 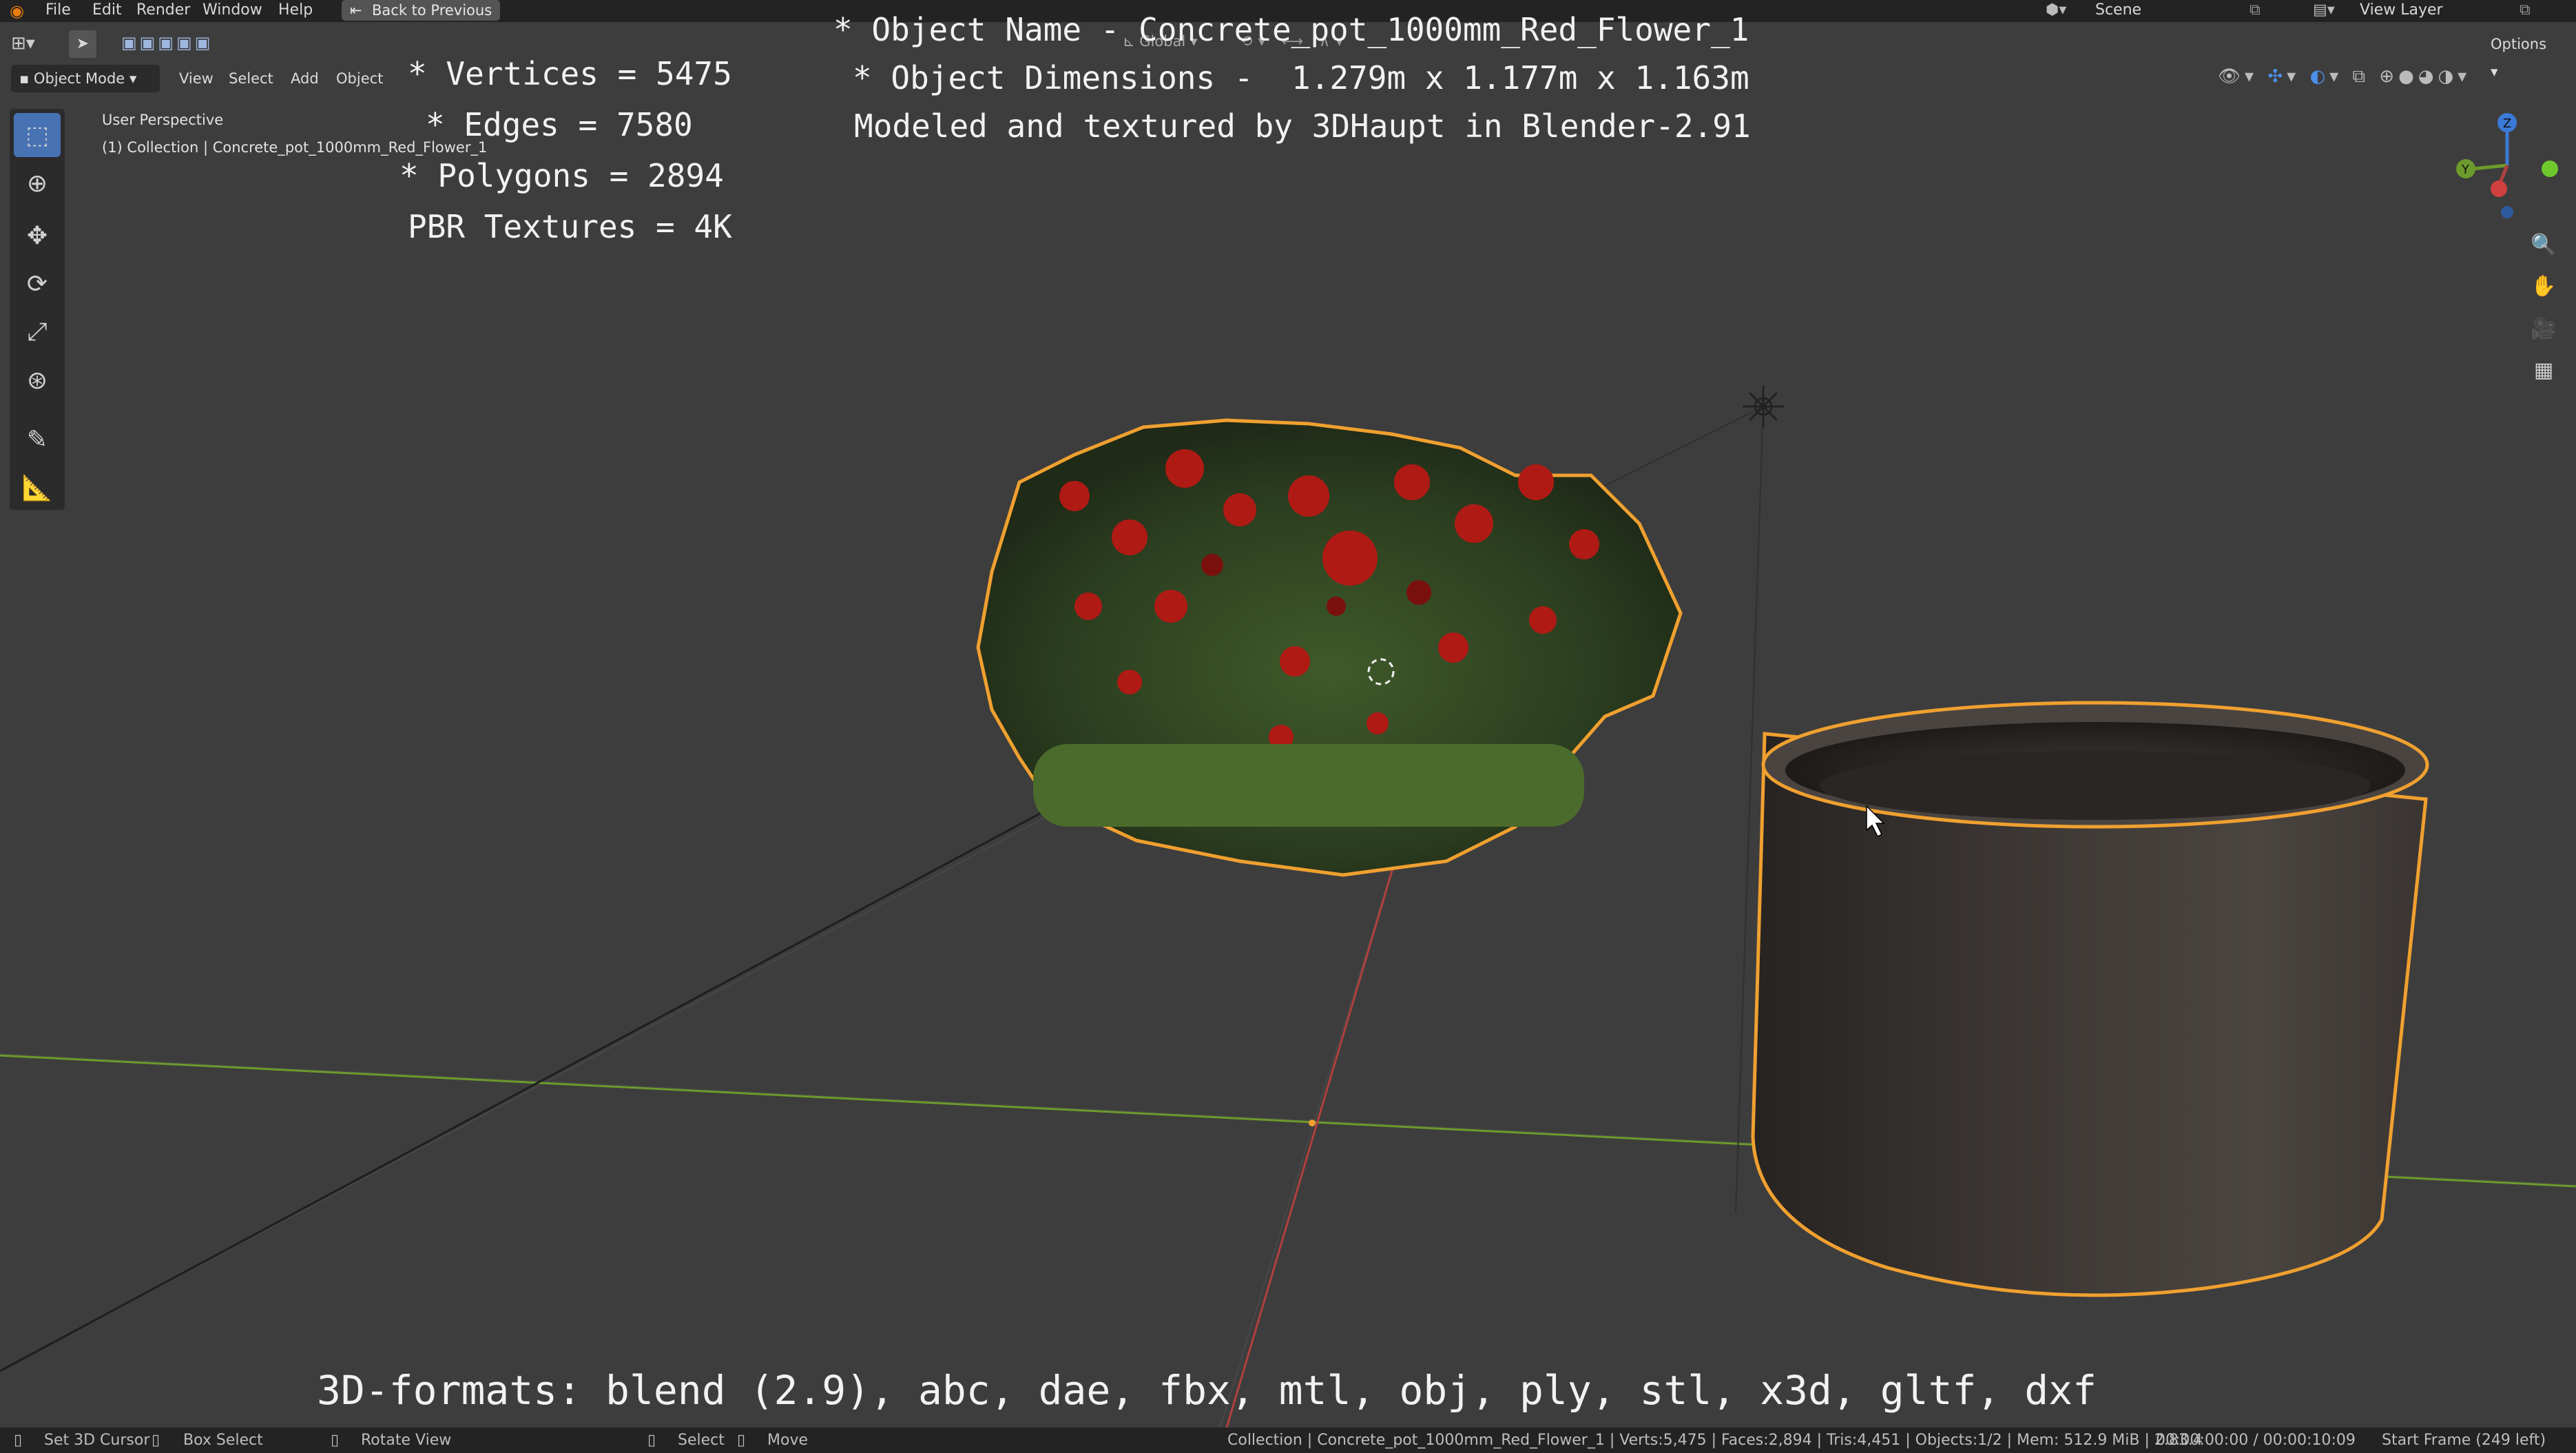 I want to click on stat-vertices: * Vertices = 5475, so click(x=570, y=73).